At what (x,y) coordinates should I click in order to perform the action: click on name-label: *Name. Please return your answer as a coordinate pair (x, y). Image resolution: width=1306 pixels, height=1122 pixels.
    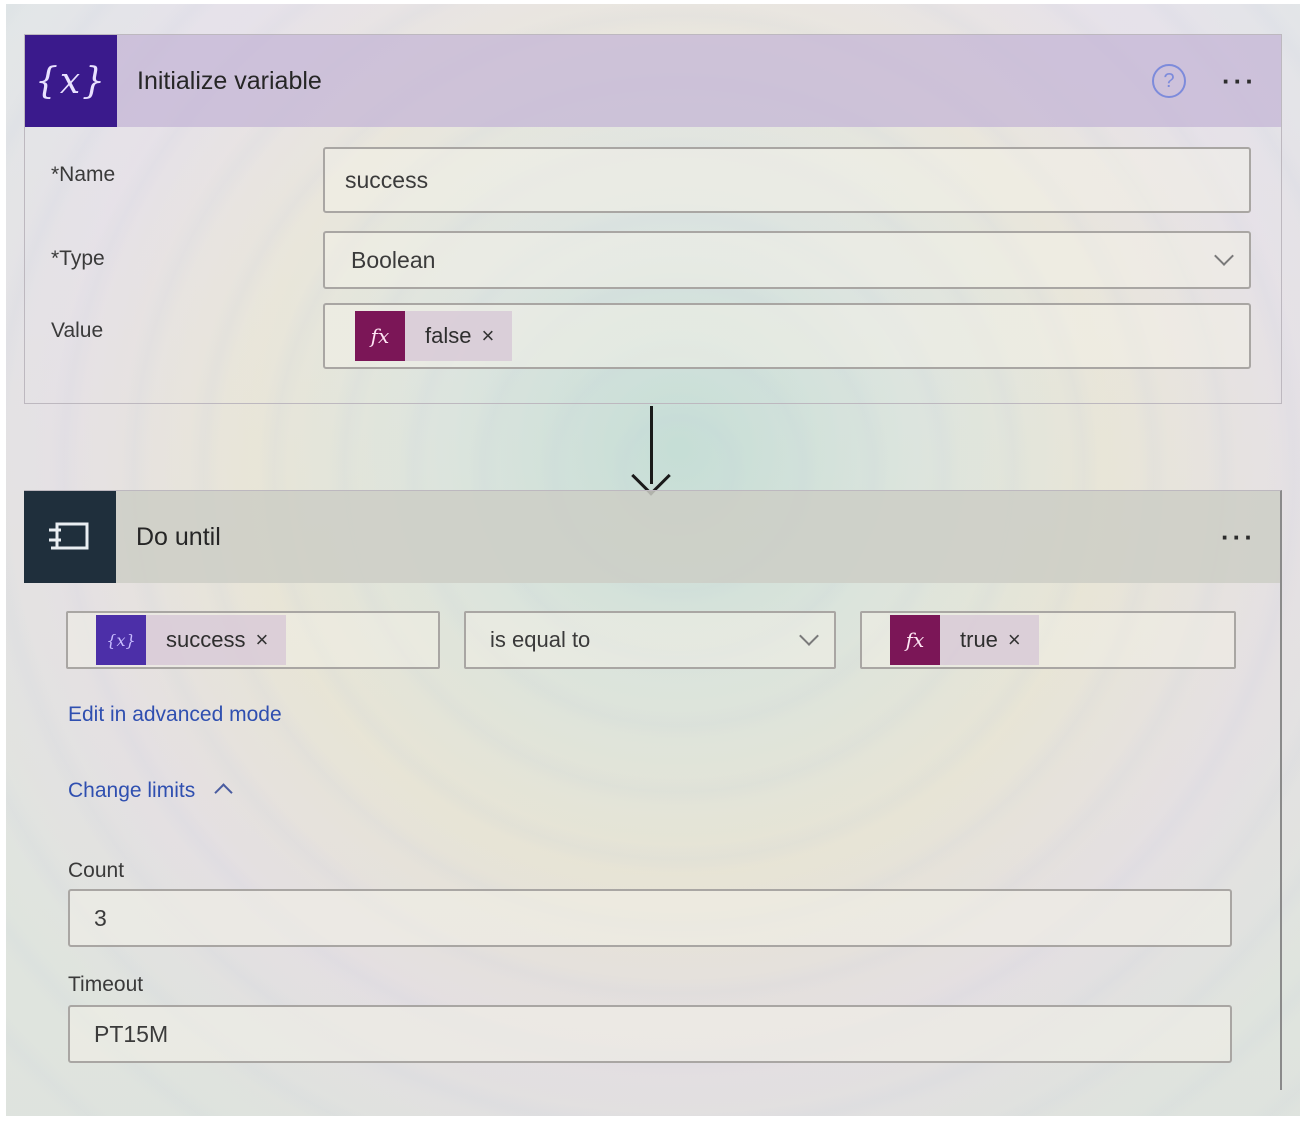
    Looking at the image, I should click on (83, 174).